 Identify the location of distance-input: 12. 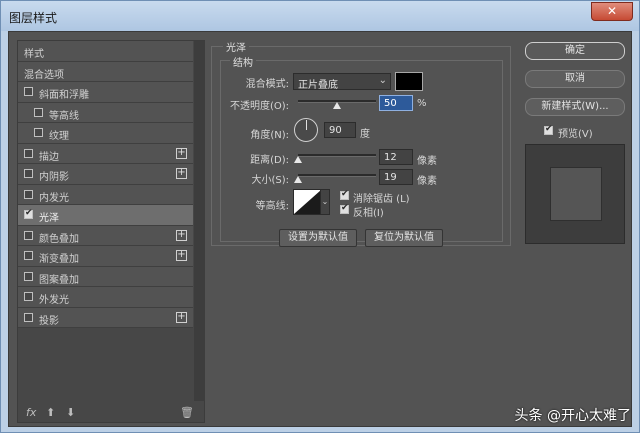
(396, 157).